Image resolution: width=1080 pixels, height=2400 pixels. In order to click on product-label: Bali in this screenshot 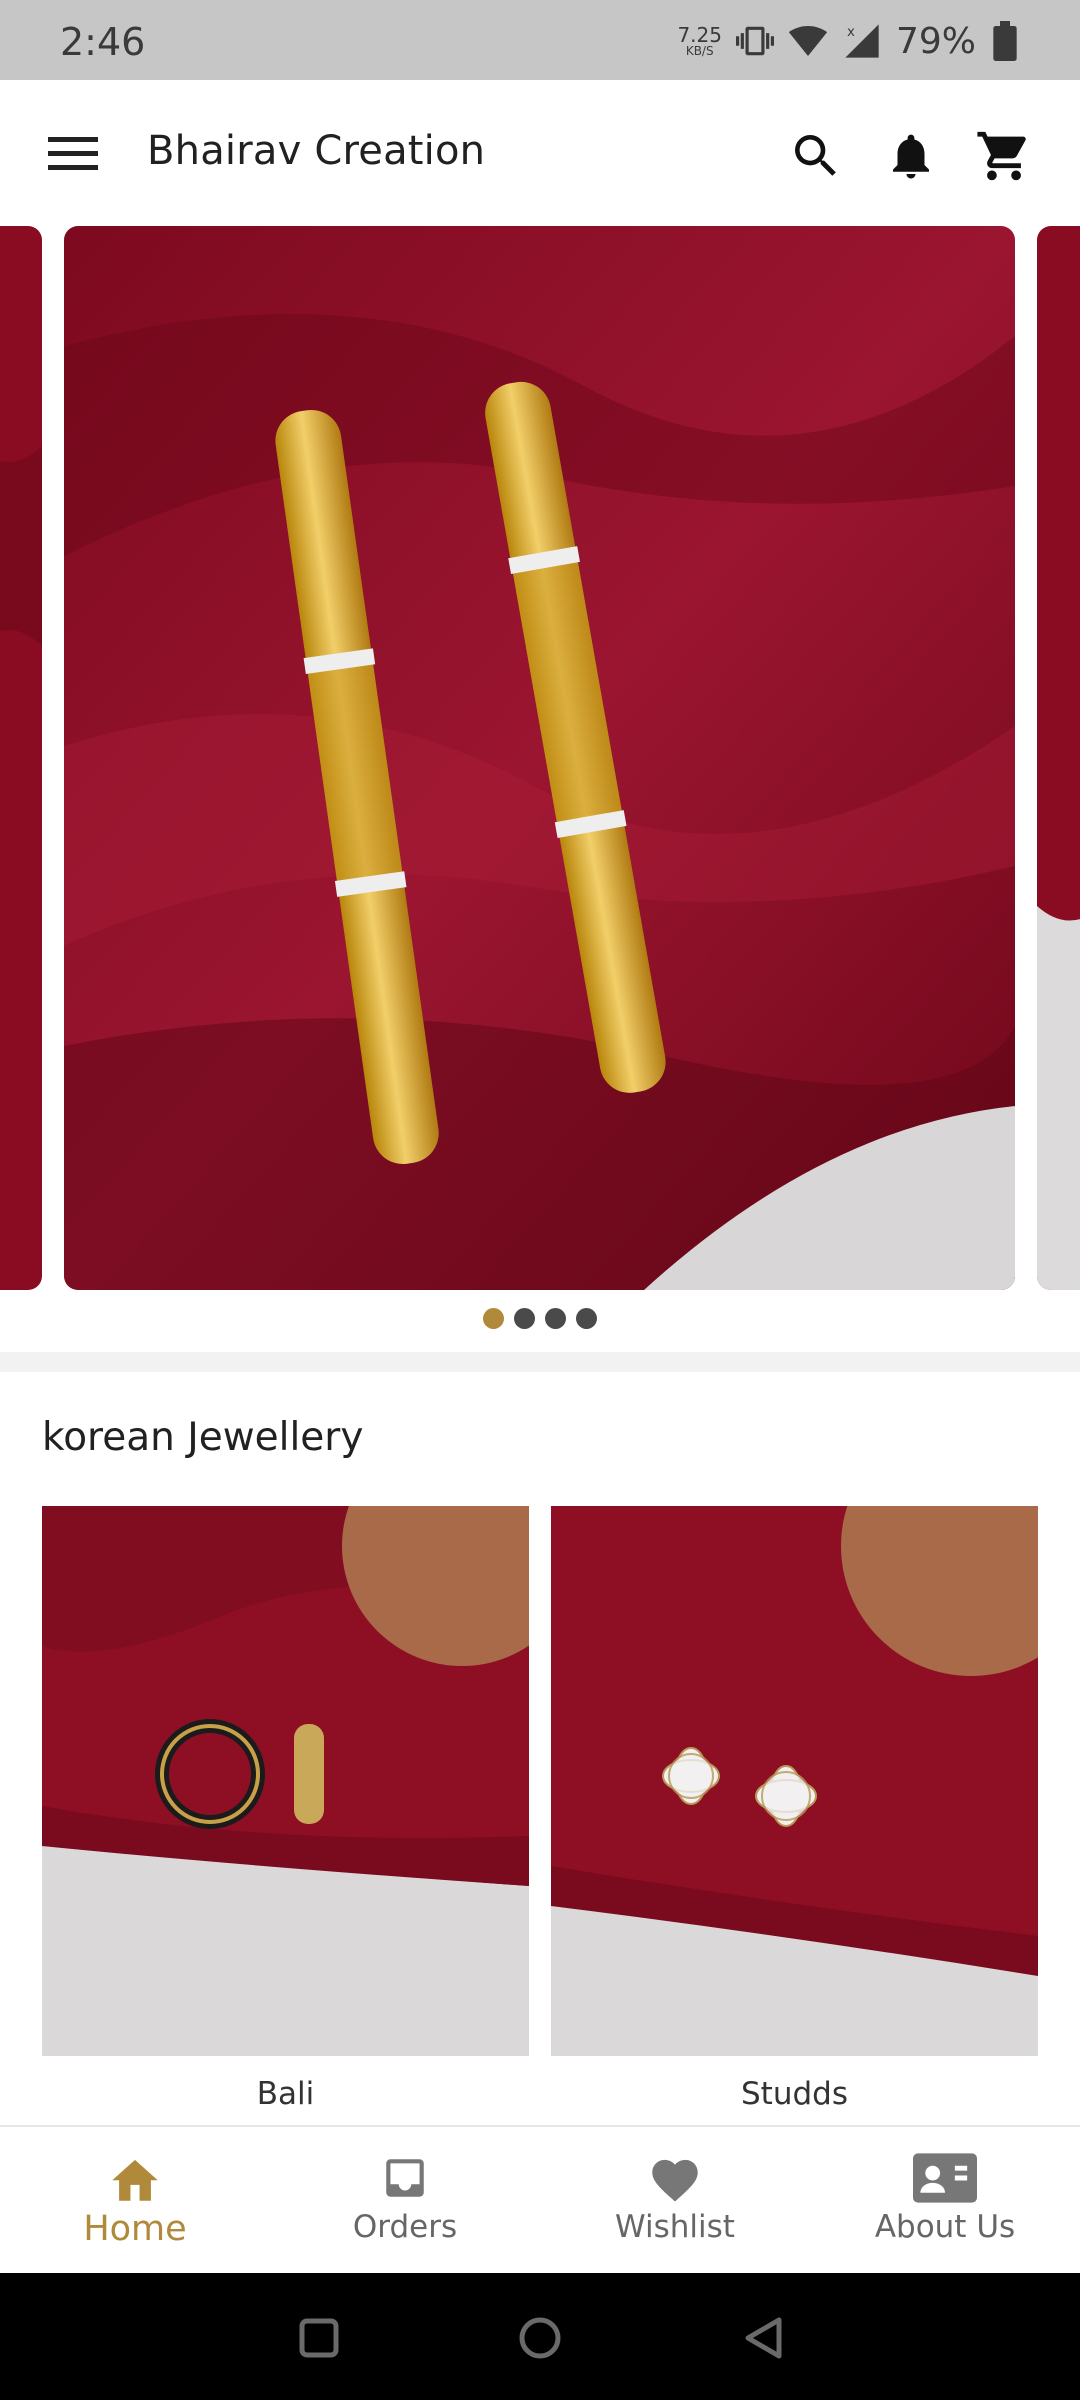, I will do `click(285, 2094)`.